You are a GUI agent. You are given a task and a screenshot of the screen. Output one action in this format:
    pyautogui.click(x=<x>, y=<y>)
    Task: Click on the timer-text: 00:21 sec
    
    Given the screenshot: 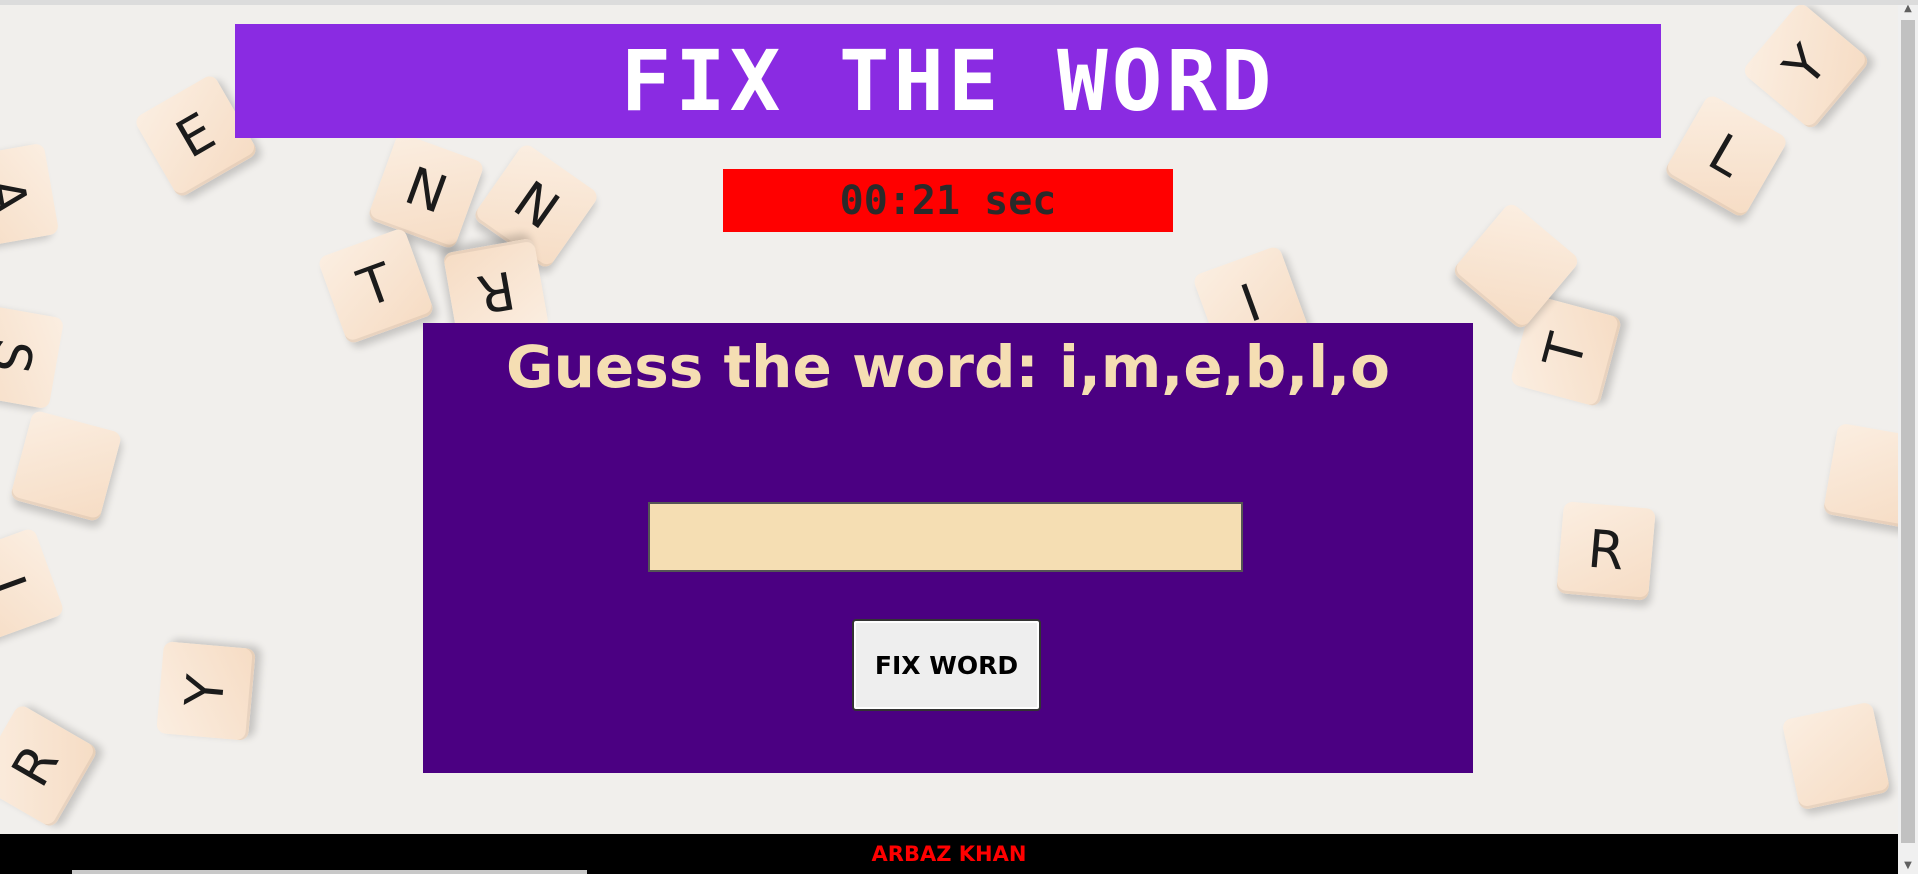 What is the action you would take?
    pyautogui.click(x=948, y=200)
    